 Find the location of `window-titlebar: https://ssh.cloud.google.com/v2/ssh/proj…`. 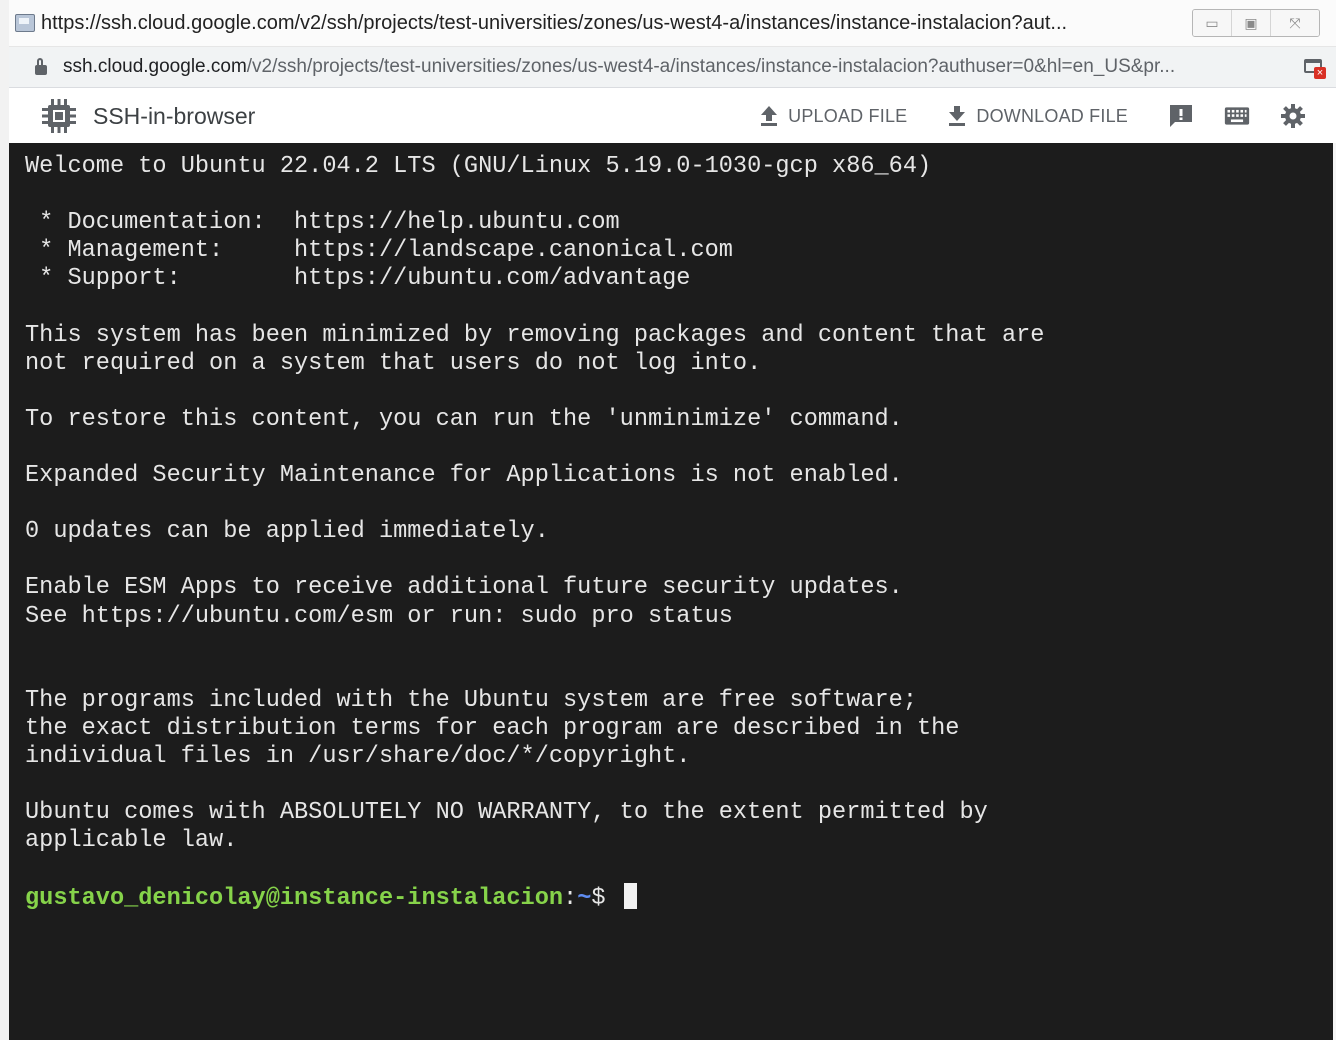

window-titlebar: https://ssh.cloud.google.com/v2/ssh/proj… is located at coordinates (672, 23).